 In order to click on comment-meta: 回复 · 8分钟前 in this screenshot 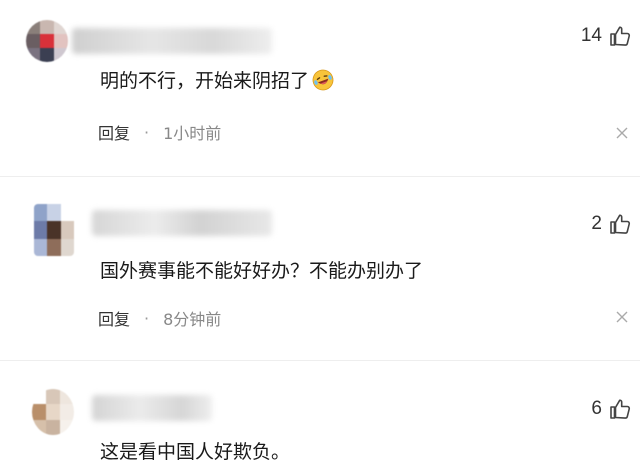, I will do `click(159, 318)`.